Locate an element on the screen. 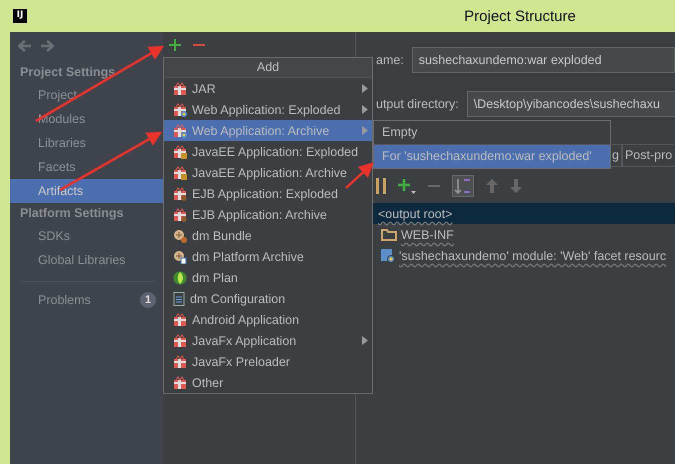 Image resolution: width=675 pixels, height=464 pixels. section-heading: Platform Settings is located at coordinates (71, 213).